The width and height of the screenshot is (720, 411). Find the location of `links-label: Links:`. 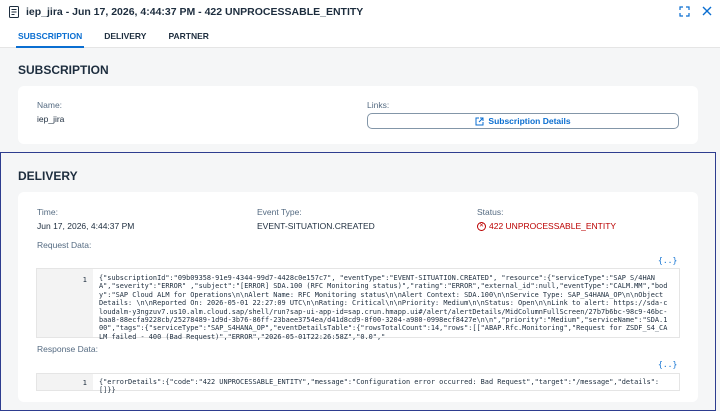

links-label: Links: is located at coordinates (378, 105).